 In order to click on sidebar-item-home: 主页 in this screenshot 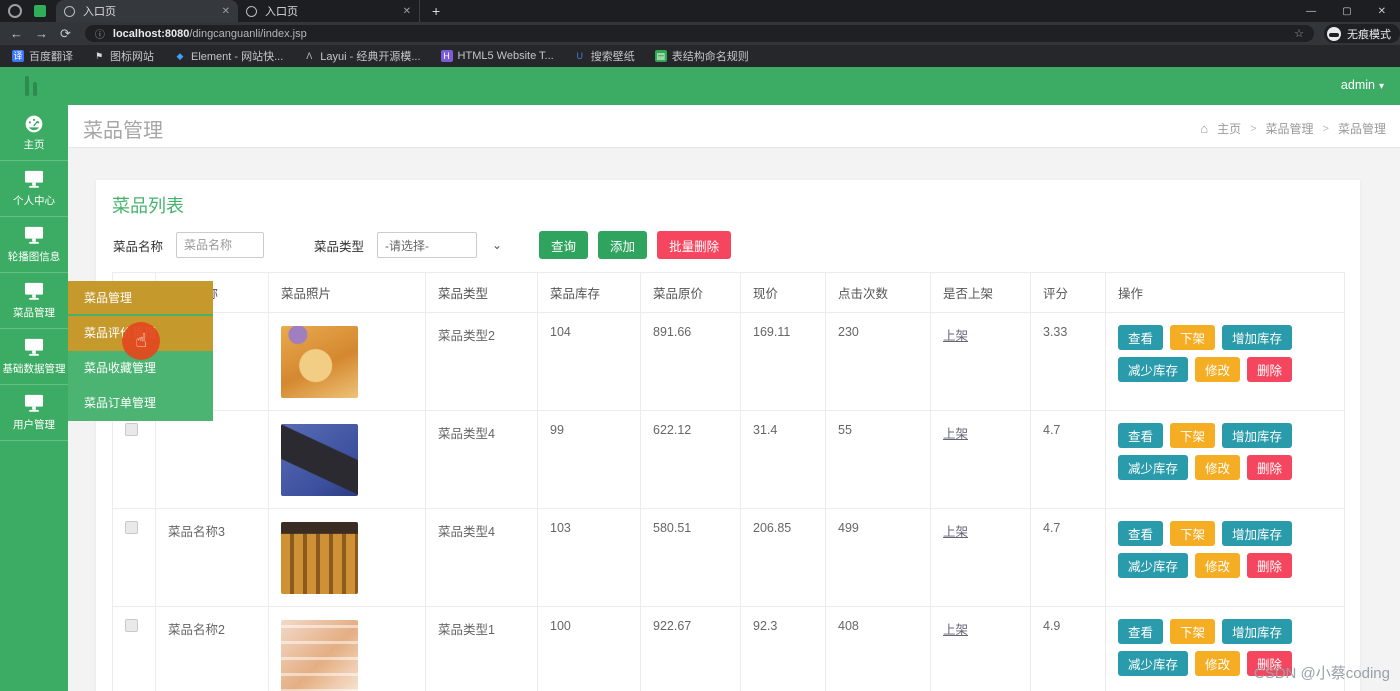, I will do `click(34, 133)`.